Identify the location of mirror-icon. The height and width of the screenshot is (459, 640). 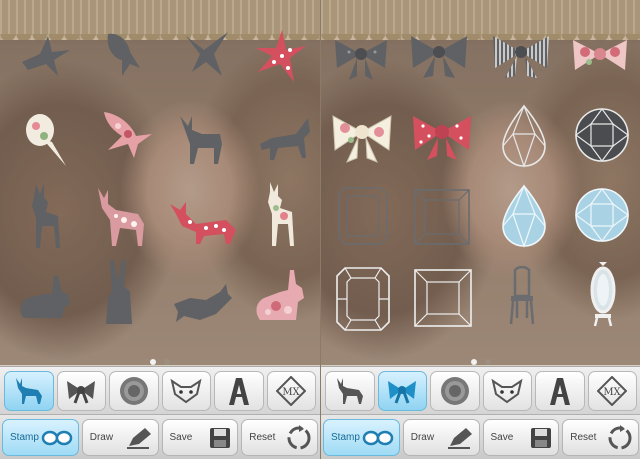
(603, 295).